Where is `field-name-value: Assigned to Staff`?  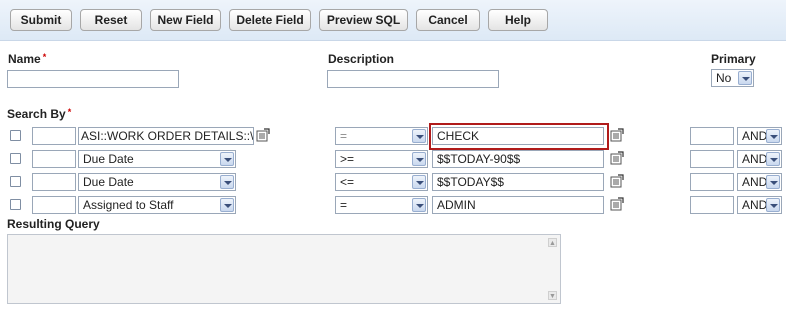 field-name-value: Assigned to Staff is located at coordinates (128, 205).